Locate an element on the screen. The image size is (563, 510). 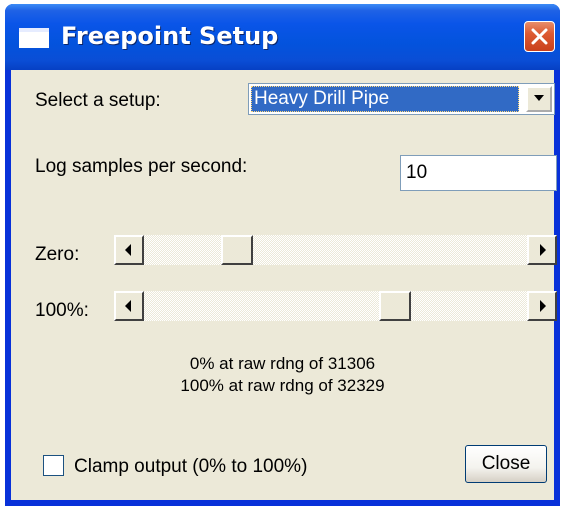
setup-dropdown-button is located at coordinates (539, 99).